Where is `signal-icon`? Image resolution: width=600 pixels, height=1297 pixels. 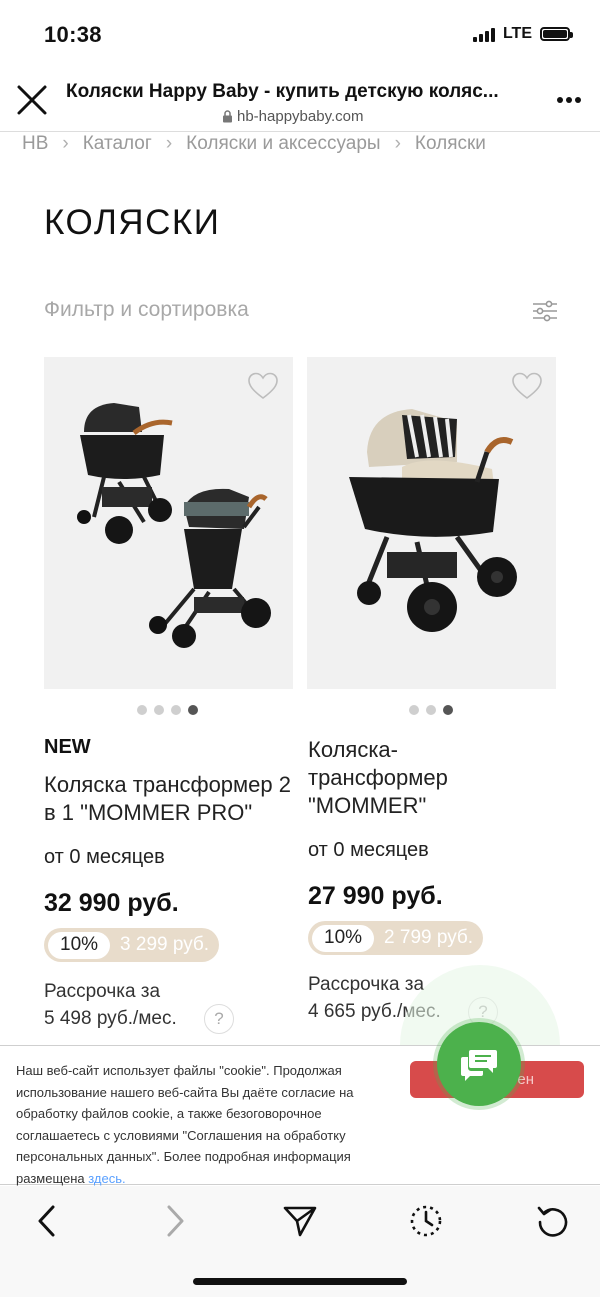
signal-icon is located at coordinates (483, 34).